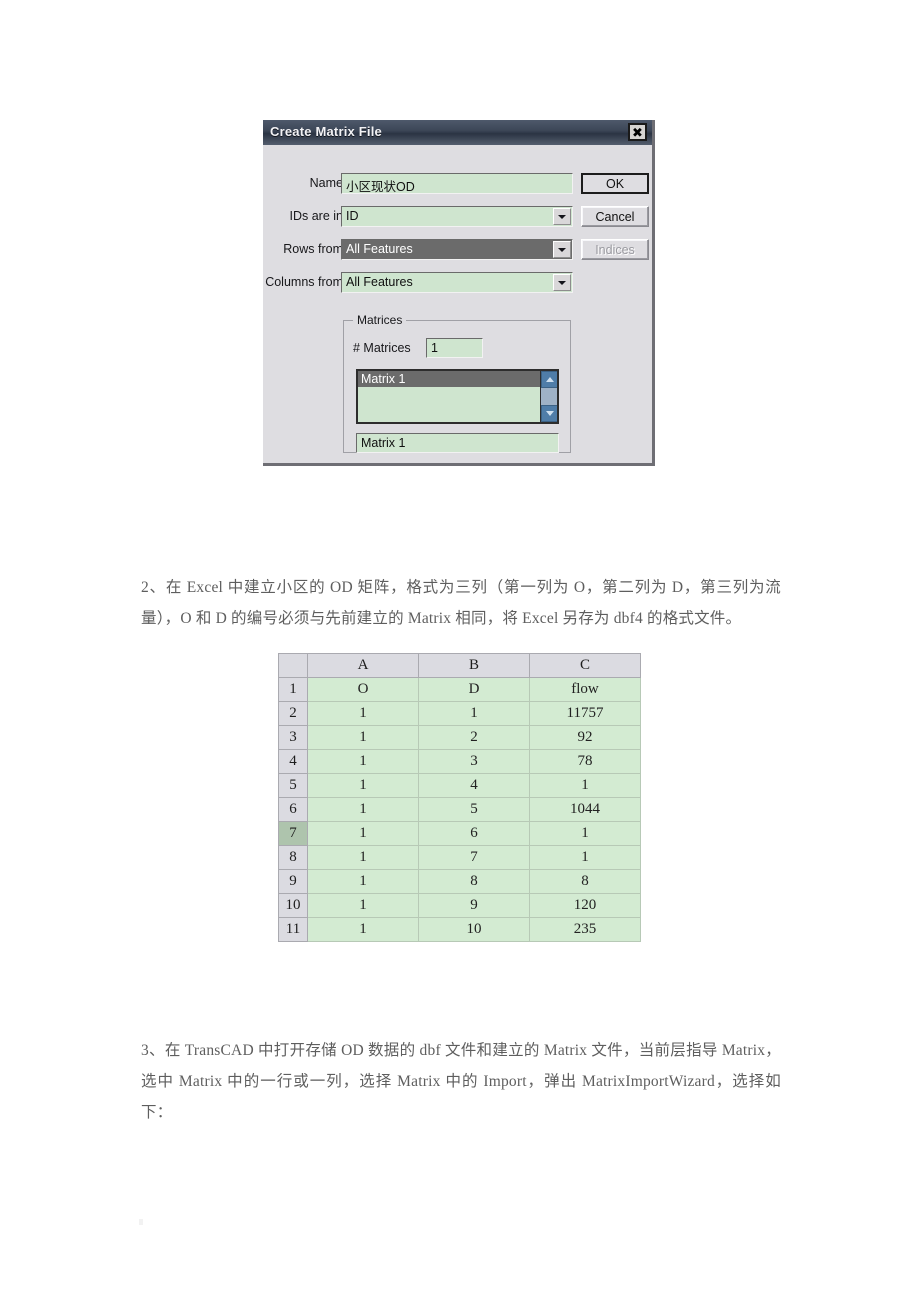  Describe the element at coordinates (457, 379) in the screenshot. I see `list-item: Matrix 1` at that location.